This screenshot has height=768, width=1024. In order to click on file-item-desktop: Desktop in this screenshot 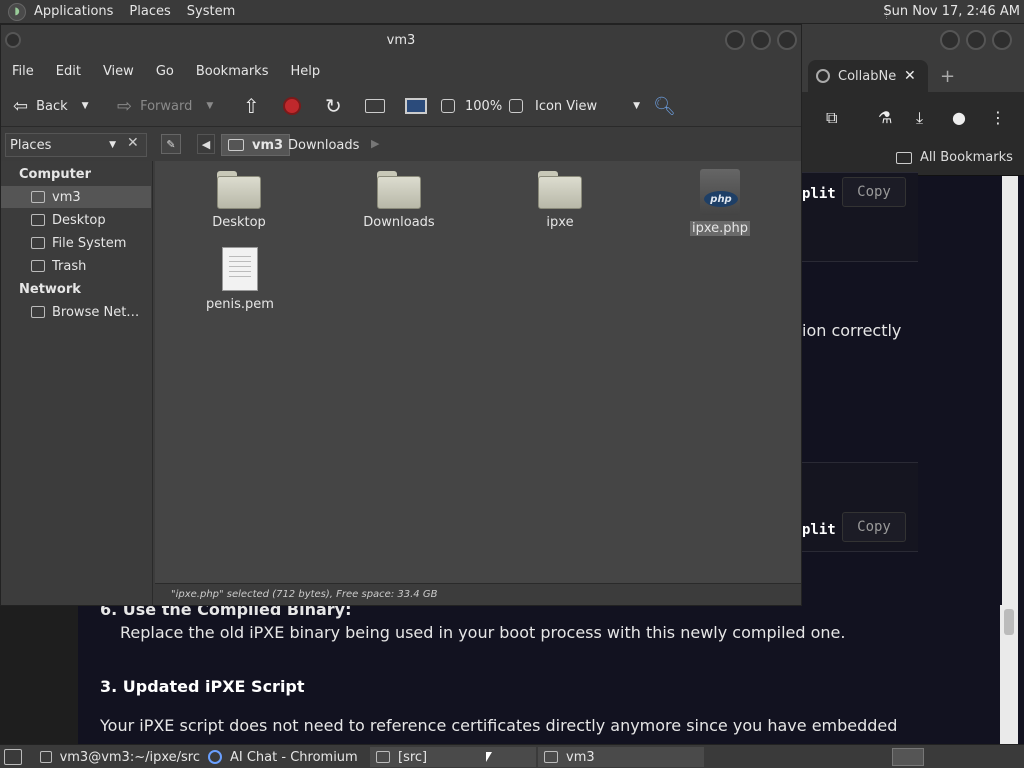, I will do `click(239, 200)`.